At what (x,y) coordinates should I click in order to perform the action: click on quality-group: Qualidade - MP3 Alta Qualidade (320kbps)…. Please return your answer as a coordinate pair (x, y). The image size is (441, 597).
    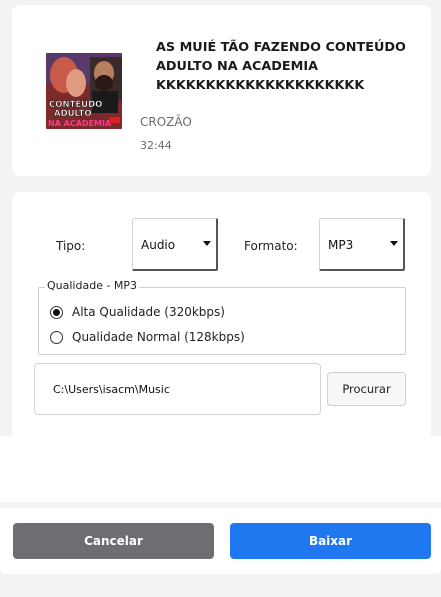
    Looking at the image, I should click on (222, 317).